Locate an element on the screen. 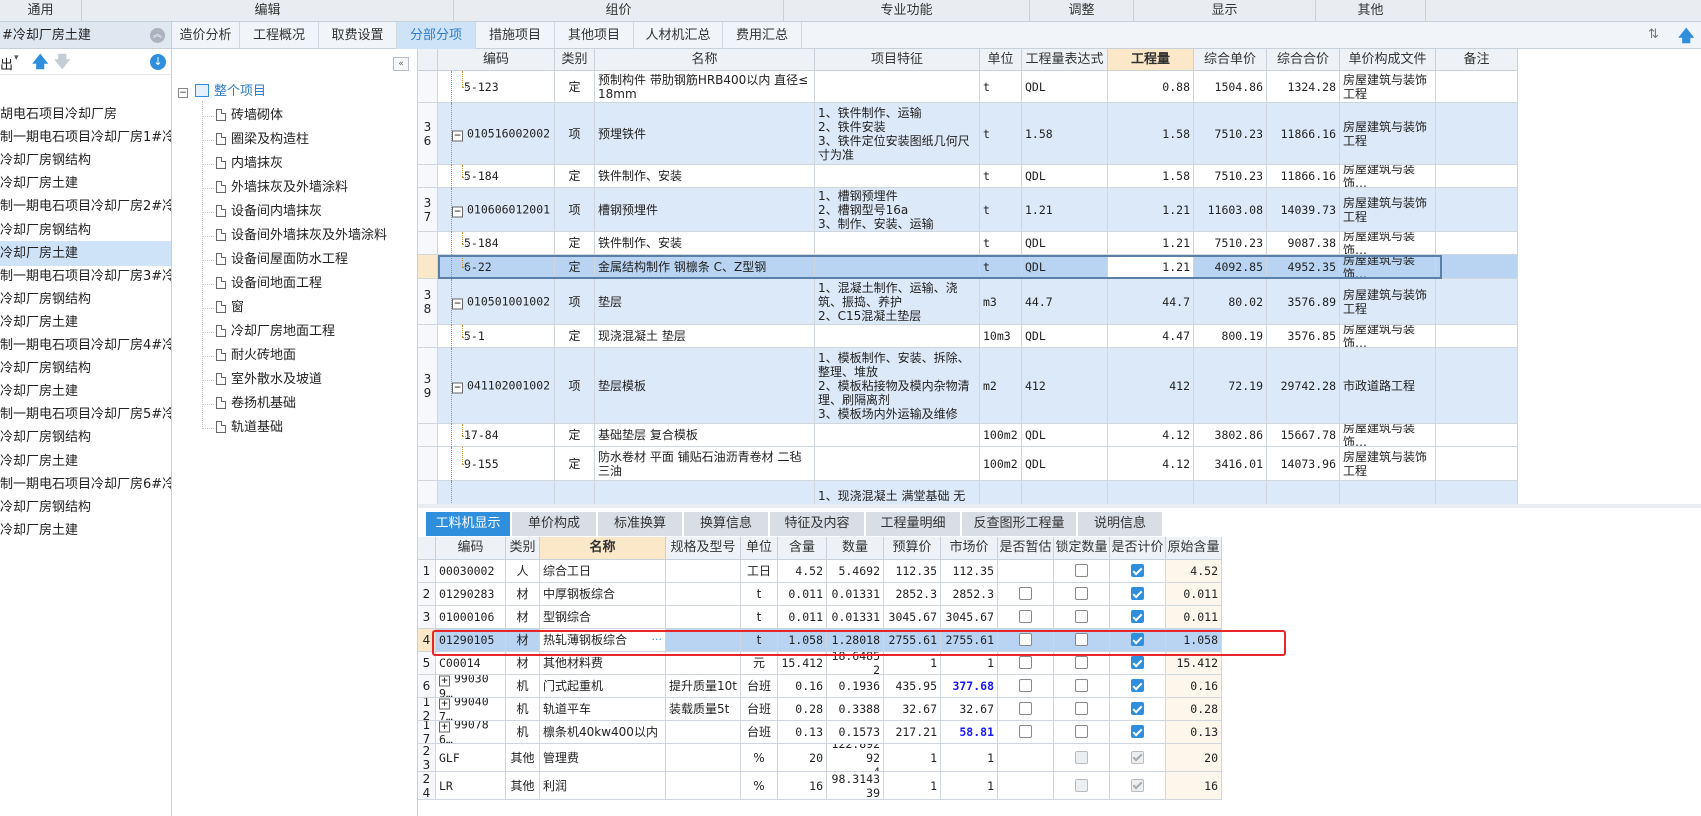 Image resolution: width=1701 pixels, height=816 pixels. grid-cell: 10m3 is located at coordinates (1001, 336).